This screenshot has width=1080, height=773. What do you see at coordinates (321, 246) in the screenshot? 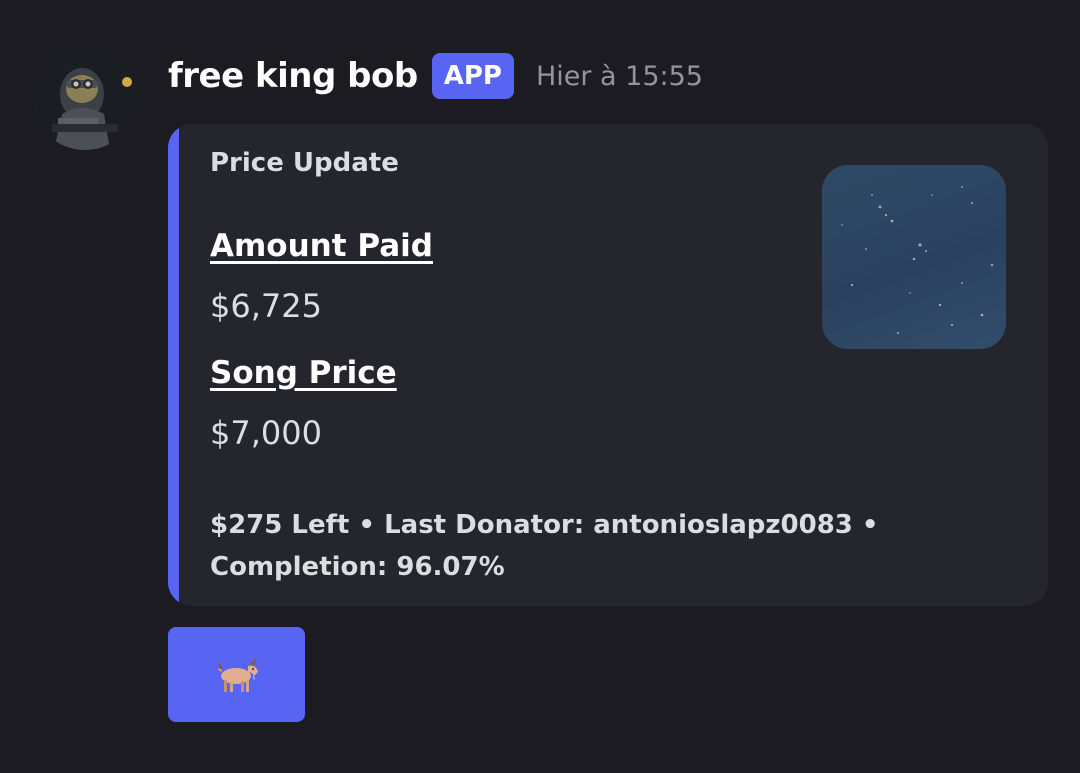
I see `field-name-amount-paid: Amount Paid` at bounding box center [321, 246].